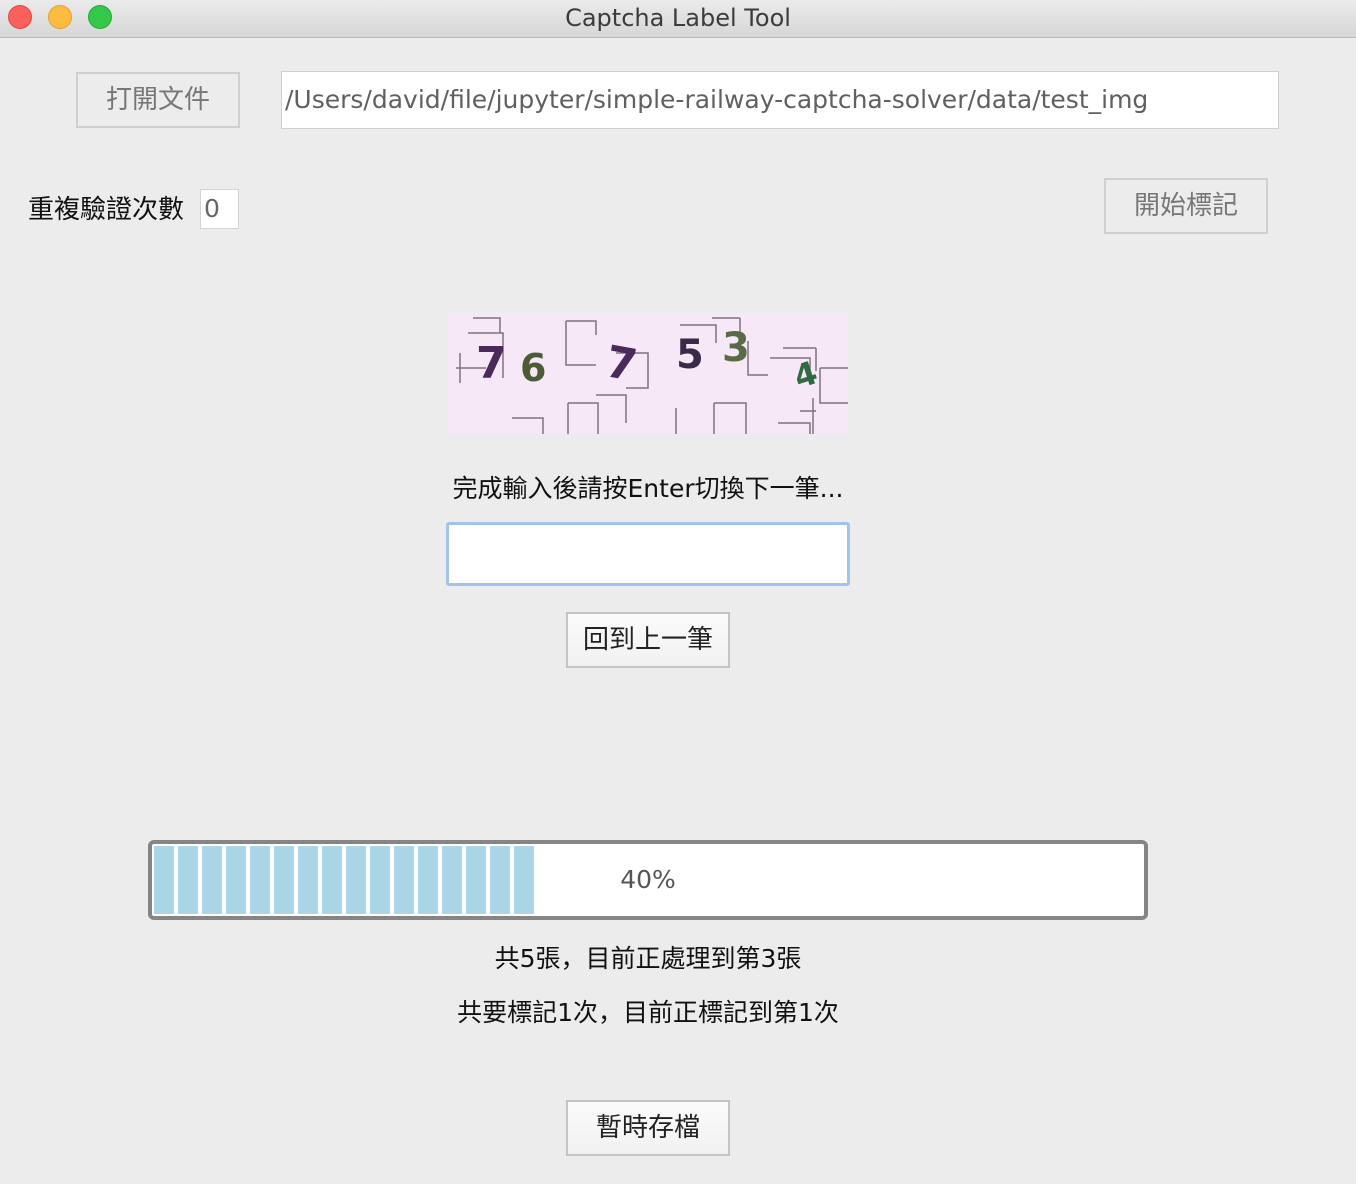 The image size is (1356, 1184). What do you see at coordinates (219, 209) in the screenshot?
I see `repeat-count-field: 0` at bounding box center [219, 209].